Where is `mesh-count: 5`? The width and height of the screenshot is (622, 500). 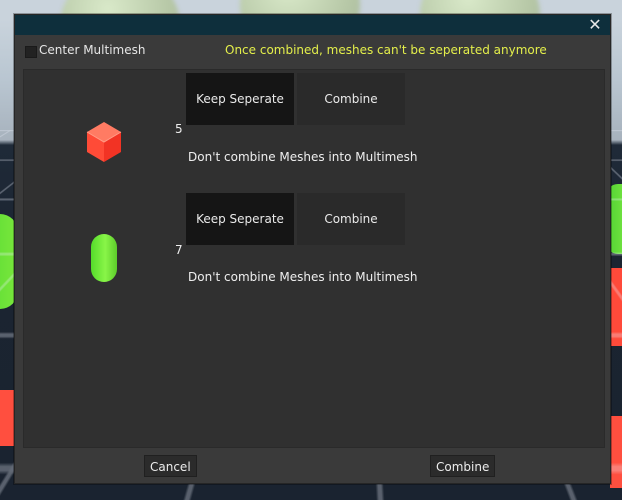
mesh-count: 5 is located at coordinates (179, 129).